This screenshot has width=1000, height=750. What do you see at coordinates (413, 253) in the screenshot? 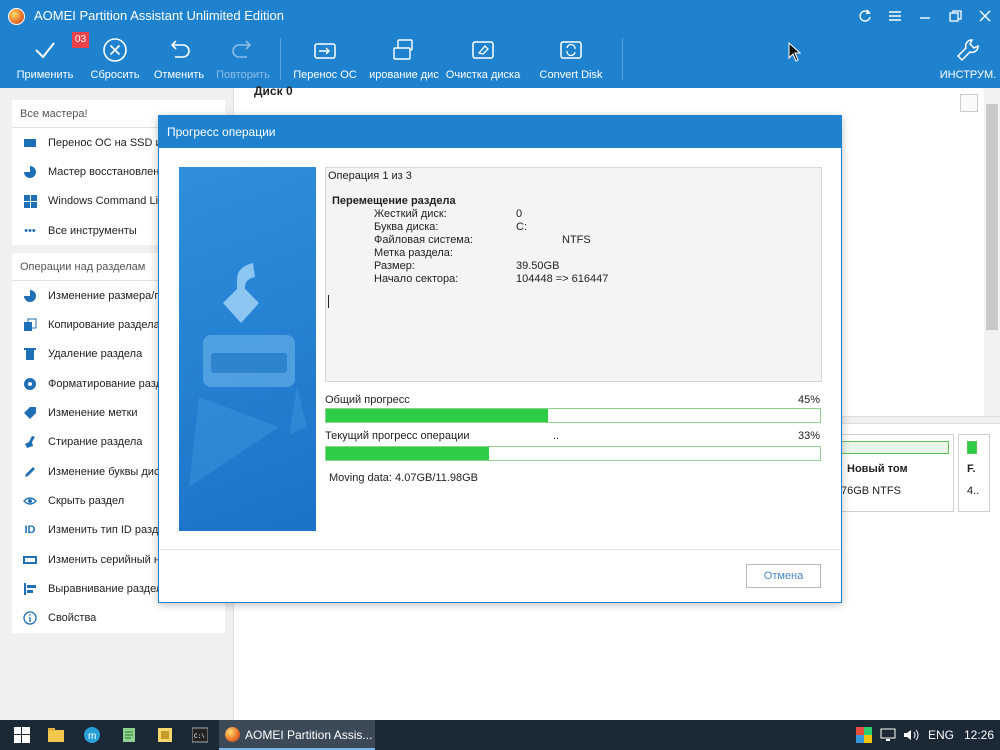
I see `detail-key: Метка раздела:` at bounding box center [413, 253].